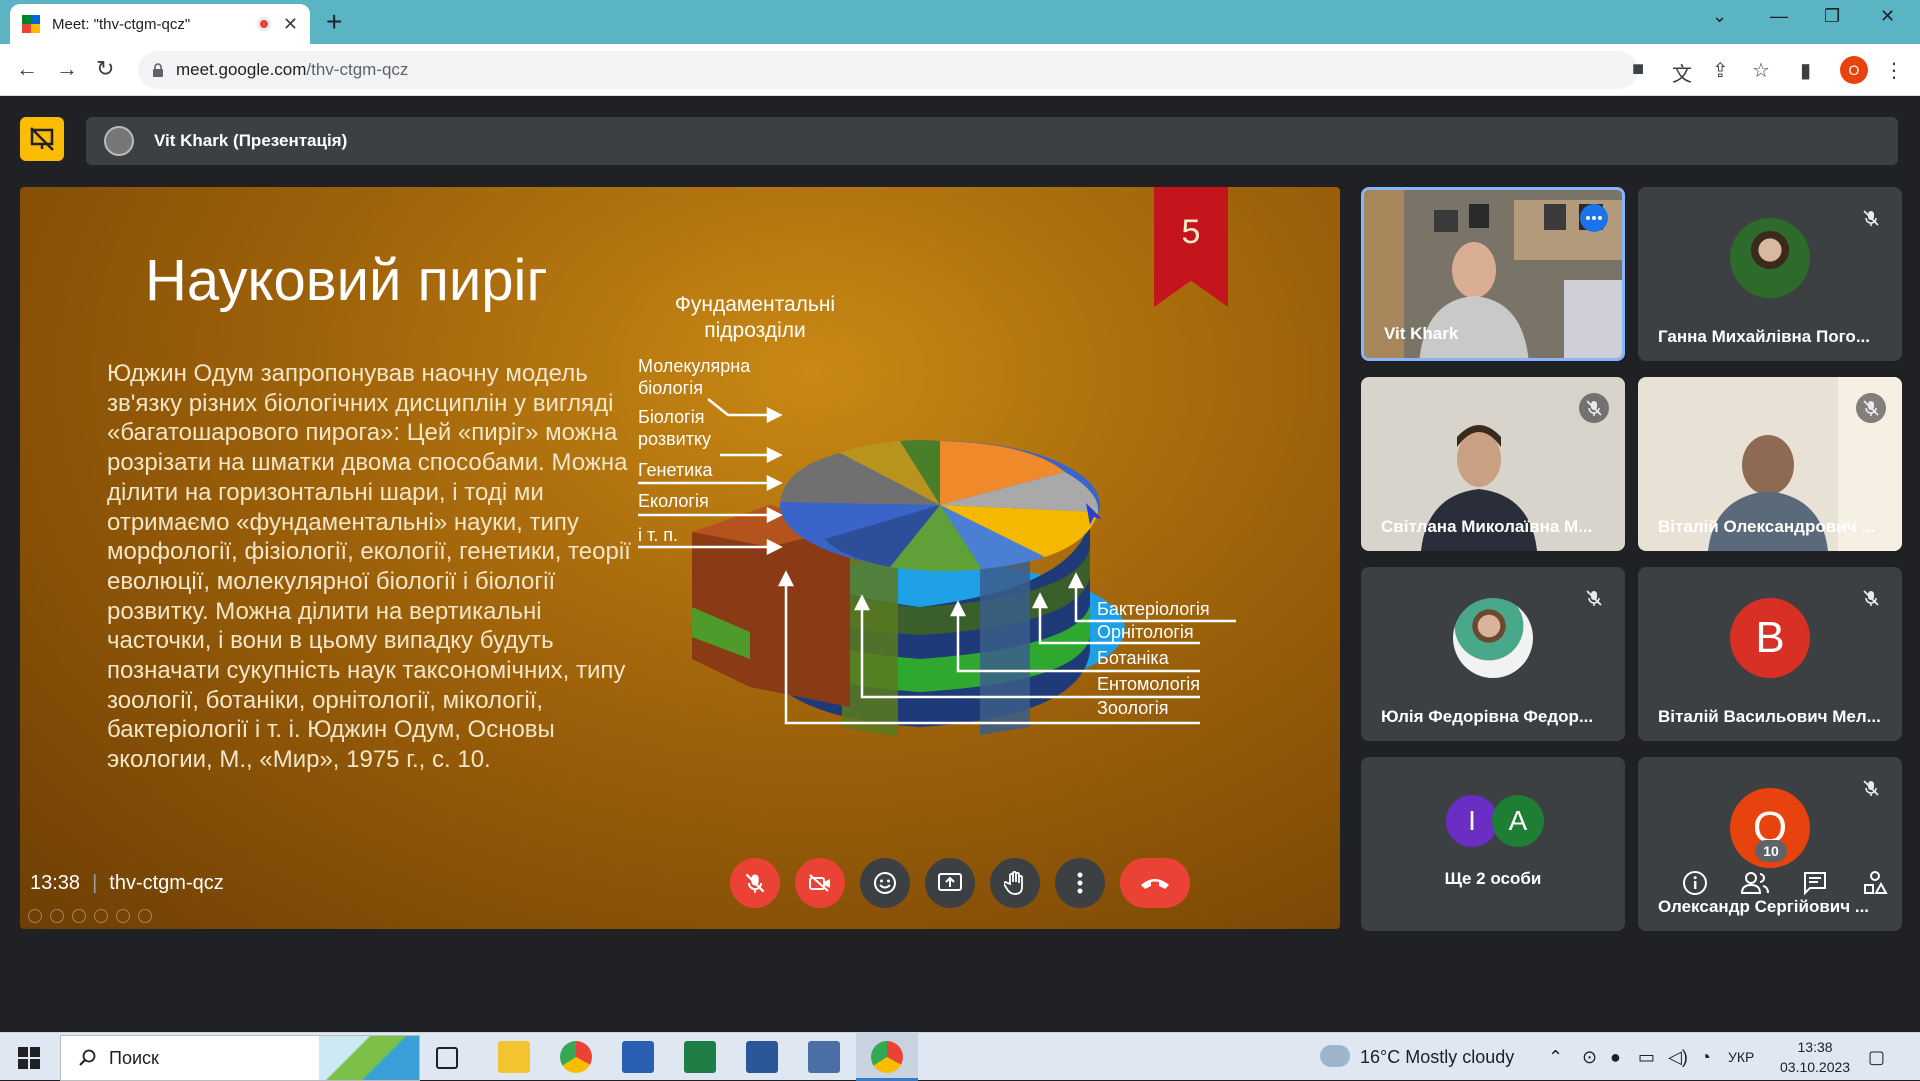 Image resolution: width=1920 pixels, height=1081 pixels. I want to click on leave-call-button, so click(1155, 883).